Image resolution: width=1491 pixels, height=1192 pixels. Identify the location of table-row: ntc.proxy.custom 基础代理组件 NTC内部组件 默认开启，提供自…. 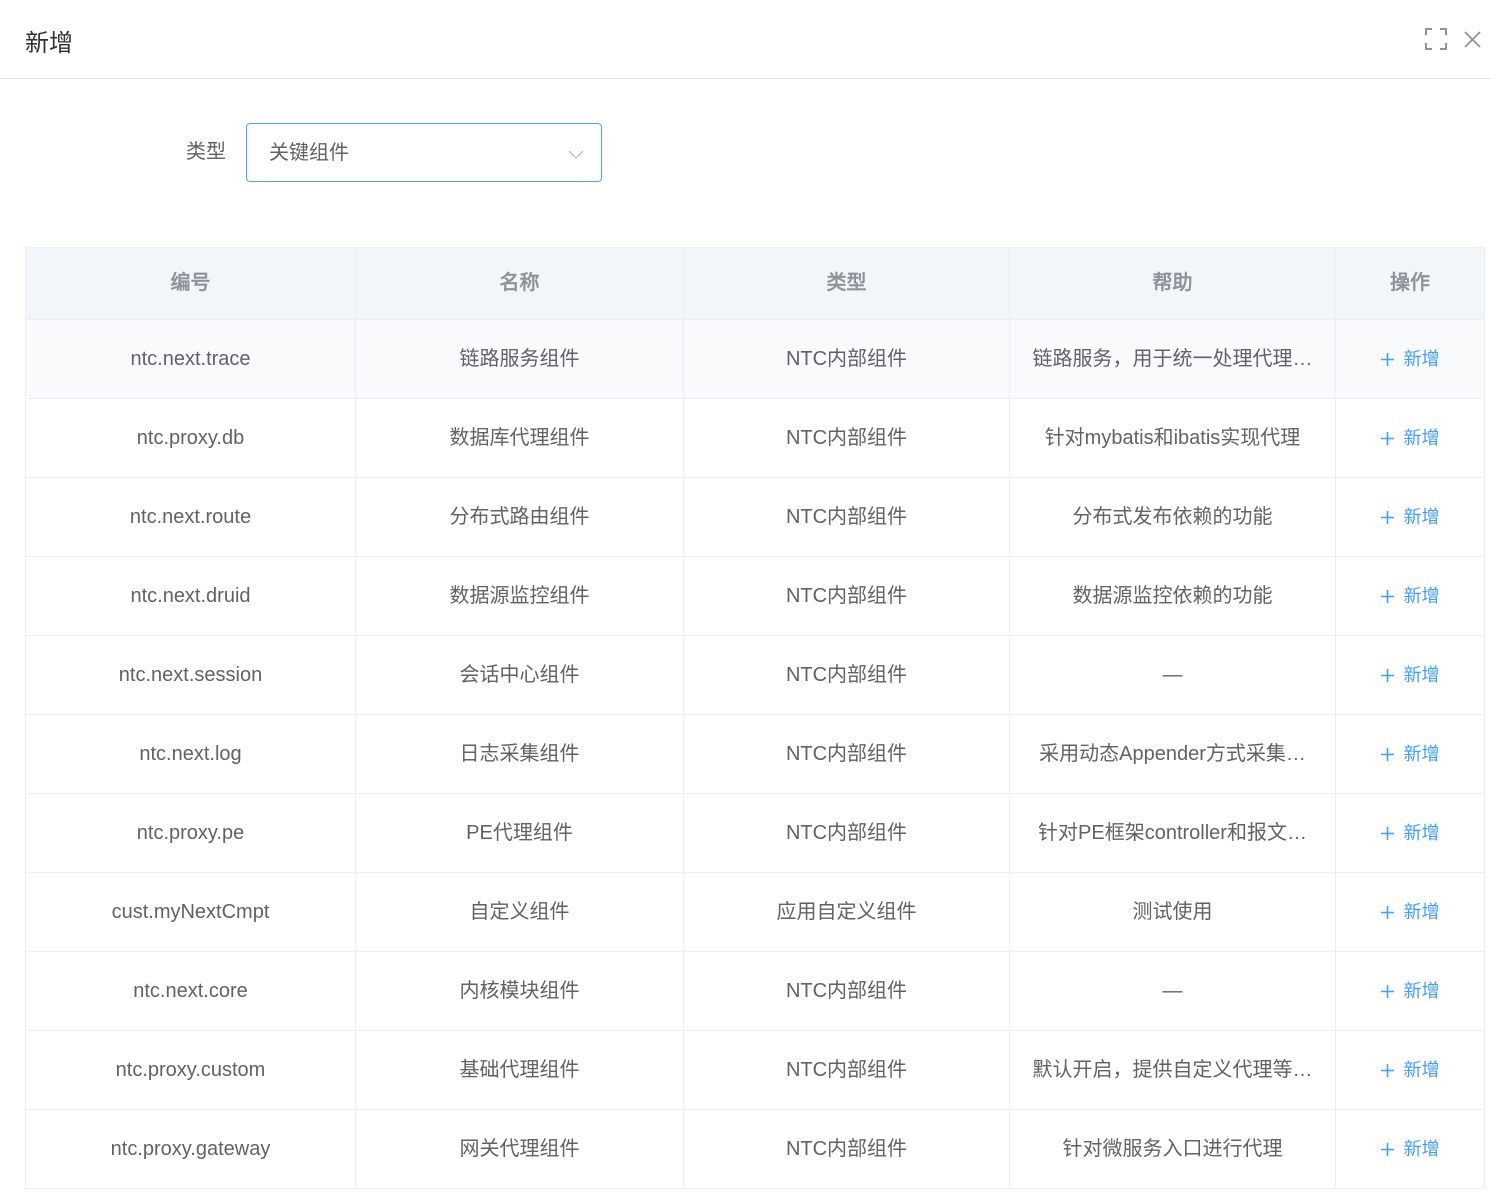
(755, 1070).